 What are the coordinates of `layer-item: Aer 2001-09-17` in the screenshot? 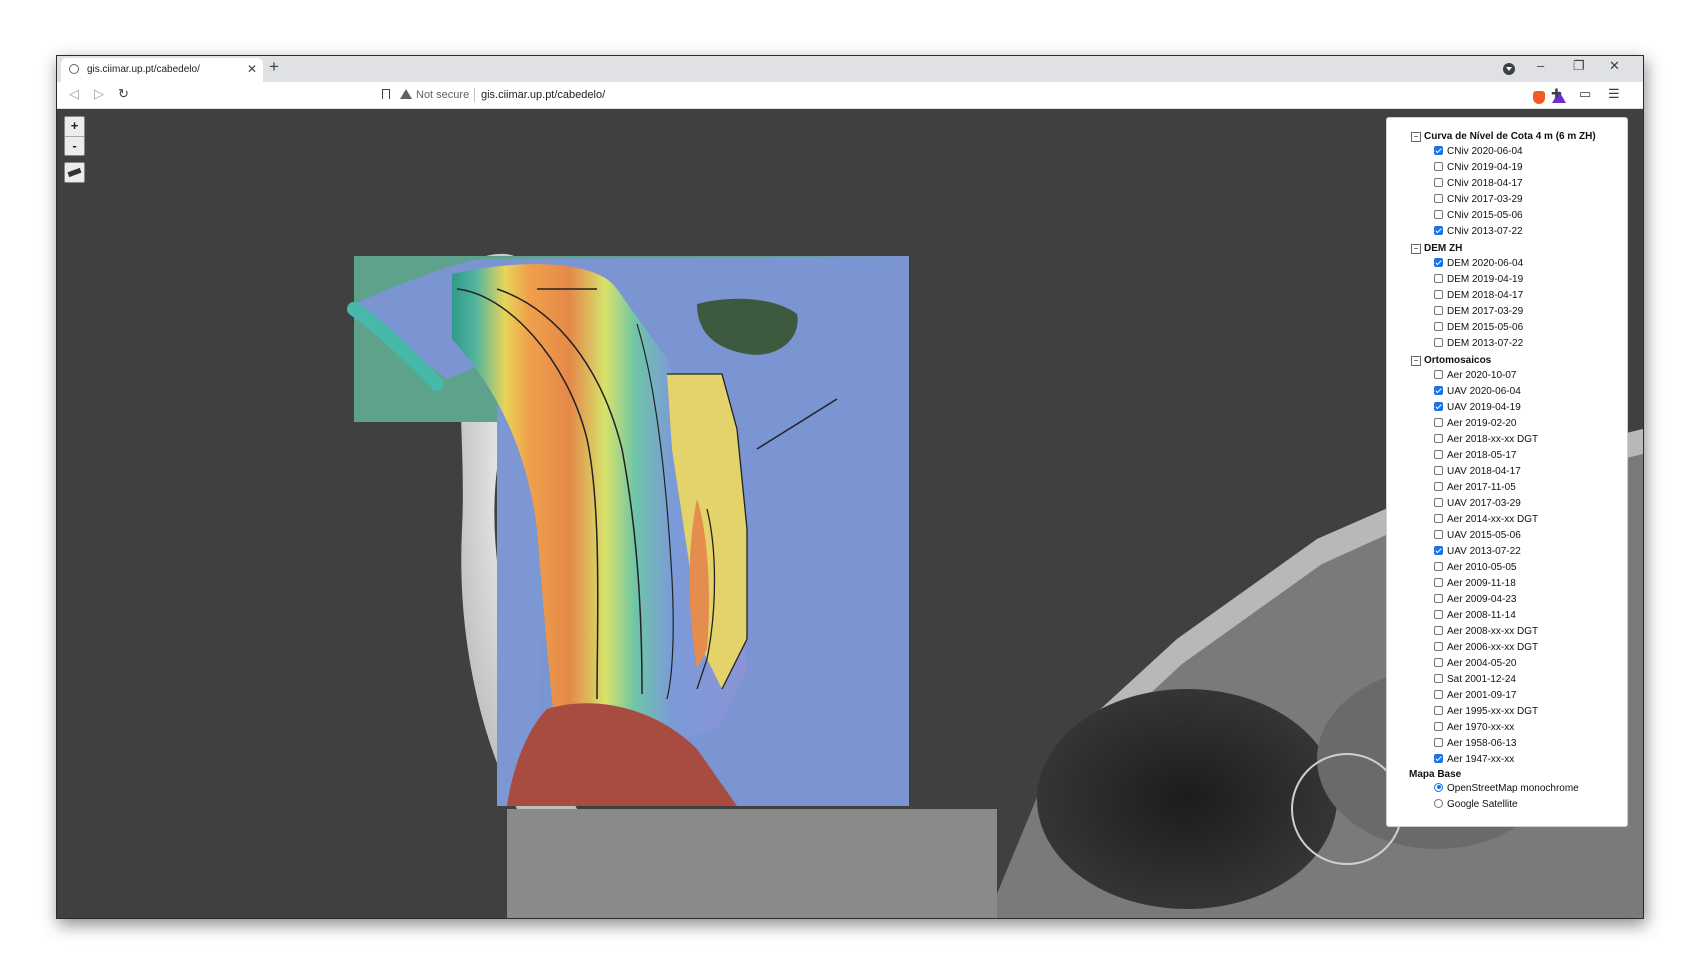 It's located at (1475, 696).